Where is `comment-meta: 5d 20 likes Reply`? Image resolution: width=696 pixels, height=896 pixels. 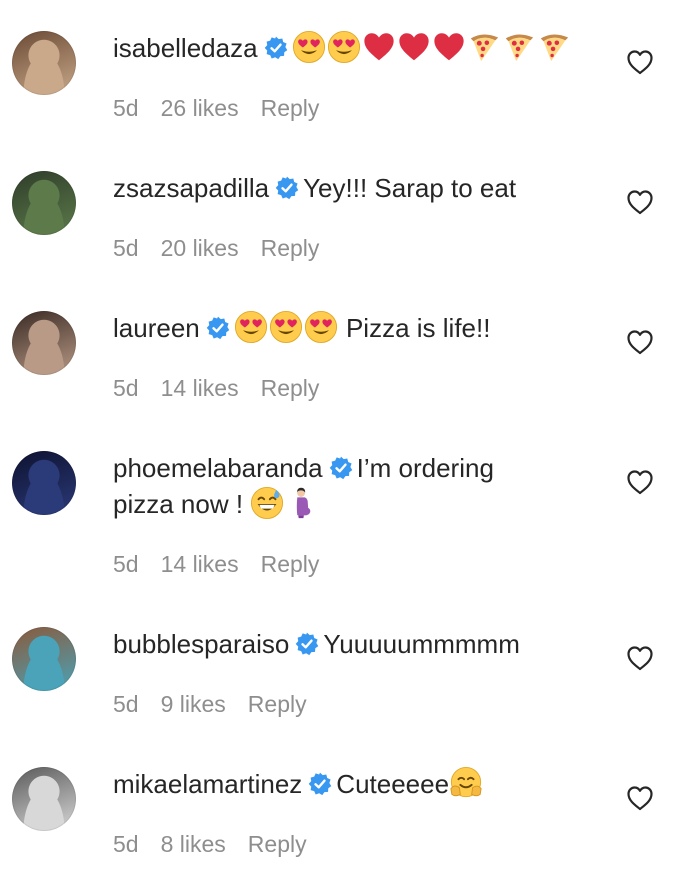 comment-meta: 5d 20 likes Reply is located at coordinates (227, 248).